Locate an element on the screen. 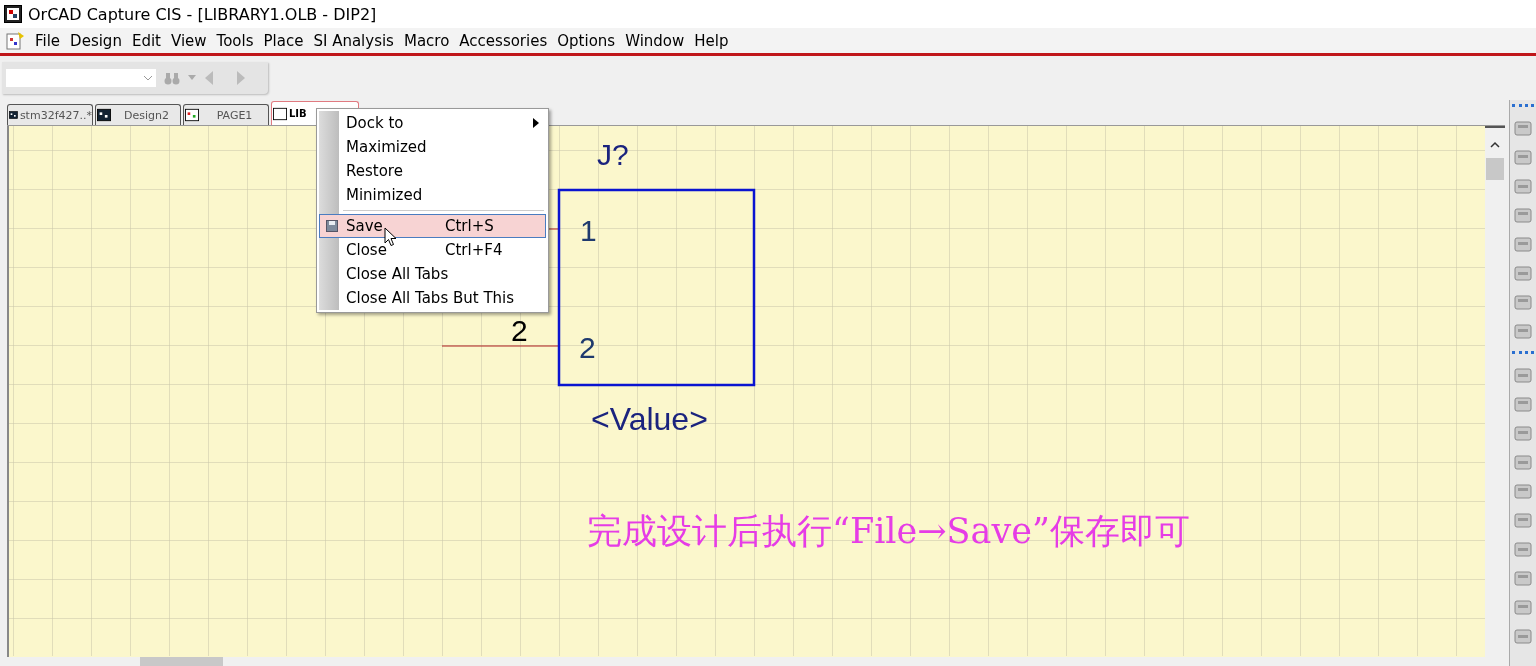 The width and height of the screenshot is (1536, 666). binoculars-icon is located at coordinates (172, 78).